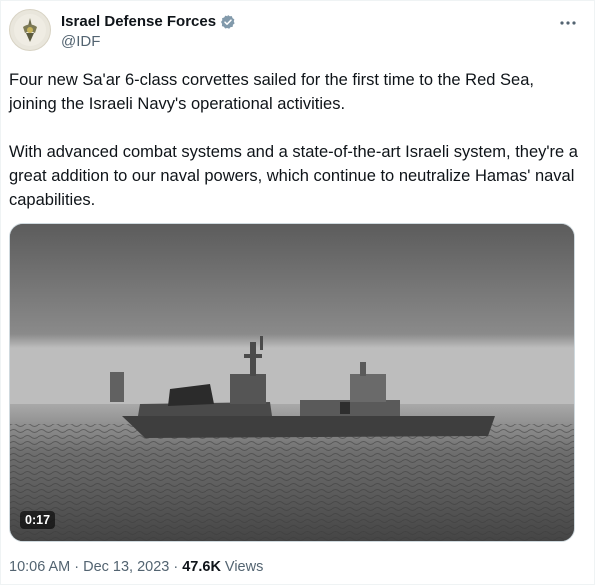 This screenshot has height=585, width=595. I want to click on tweet-meta: 10:06 AM · Dec 13, 2023 · 47.6K Views, so click(138, 567).